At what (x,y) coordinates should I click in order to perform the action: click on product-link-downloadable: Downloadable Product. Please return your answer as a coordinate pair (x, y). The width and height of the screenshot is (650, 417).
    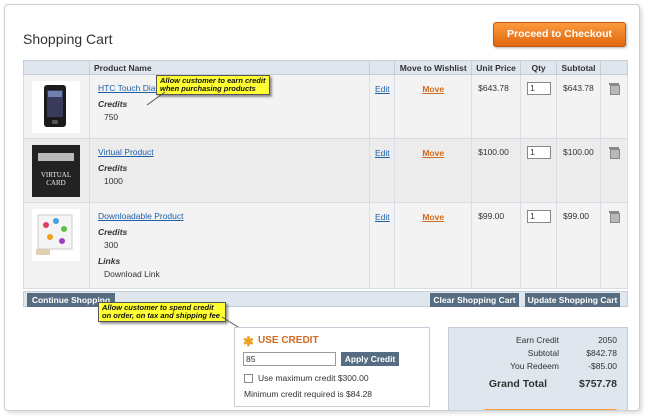
    Looking at the image, I should click on (233, 216).